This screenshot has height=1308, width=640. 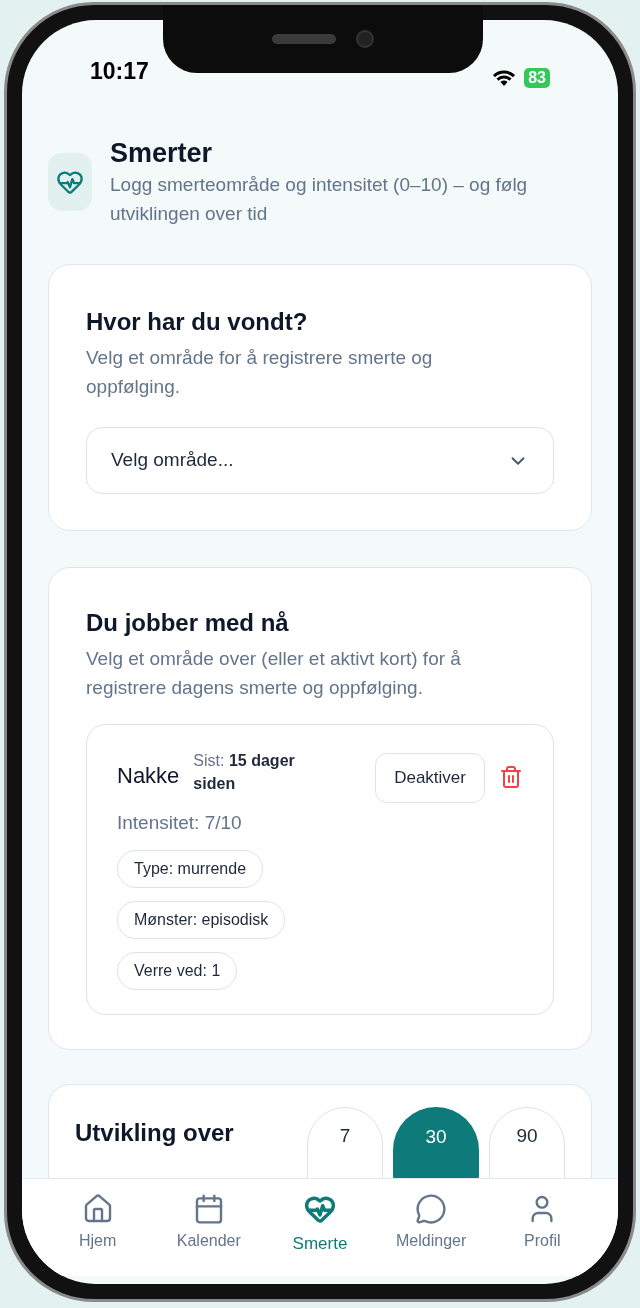 I want to click on card-description: Velg et område for å registrere smerte og oppfølging., so click(x=260, y=372).